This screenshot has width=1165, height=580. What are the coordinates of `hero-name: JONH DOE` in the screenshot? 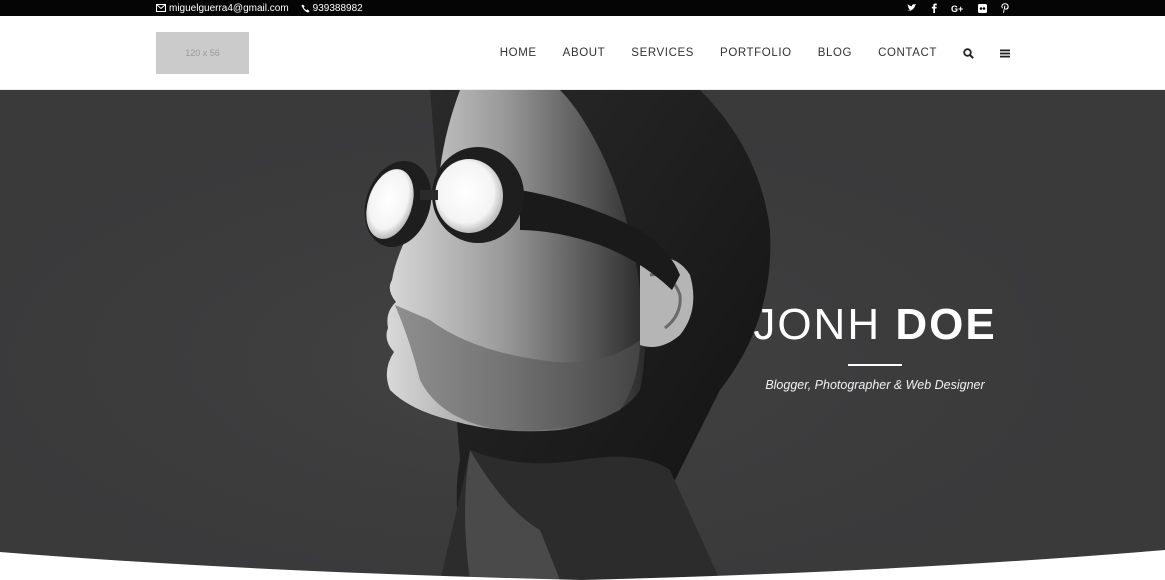 It's located at (875, 325).